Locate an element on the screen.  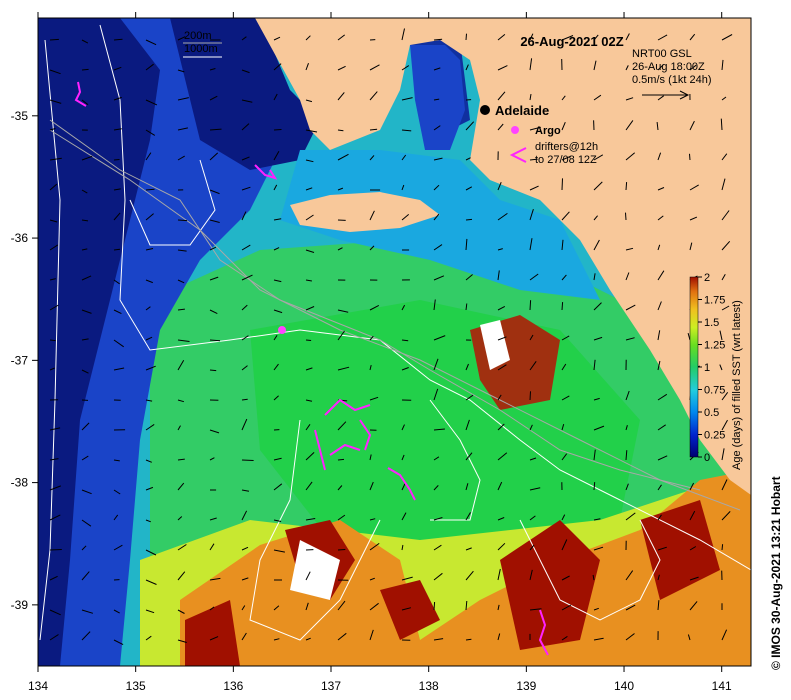
isobath-label-200m: 200m is located at coordinates (198, 36).